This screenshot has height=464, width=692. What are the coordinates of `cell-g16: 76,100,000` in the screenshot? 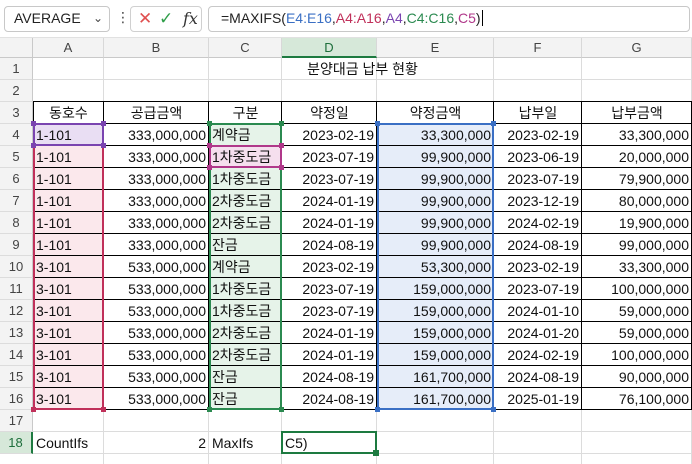 It's located at (637, 399).